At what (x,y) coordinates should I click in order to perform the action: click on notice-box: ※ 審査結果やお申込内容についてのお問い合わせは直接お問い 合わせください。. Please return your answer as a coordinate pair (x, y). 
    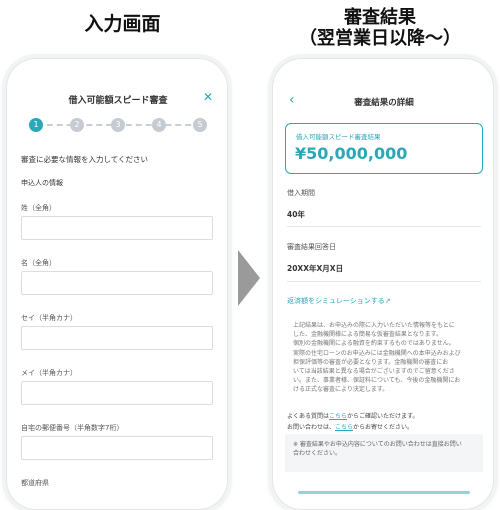
    Looking at the image, I should click on (384, 453).